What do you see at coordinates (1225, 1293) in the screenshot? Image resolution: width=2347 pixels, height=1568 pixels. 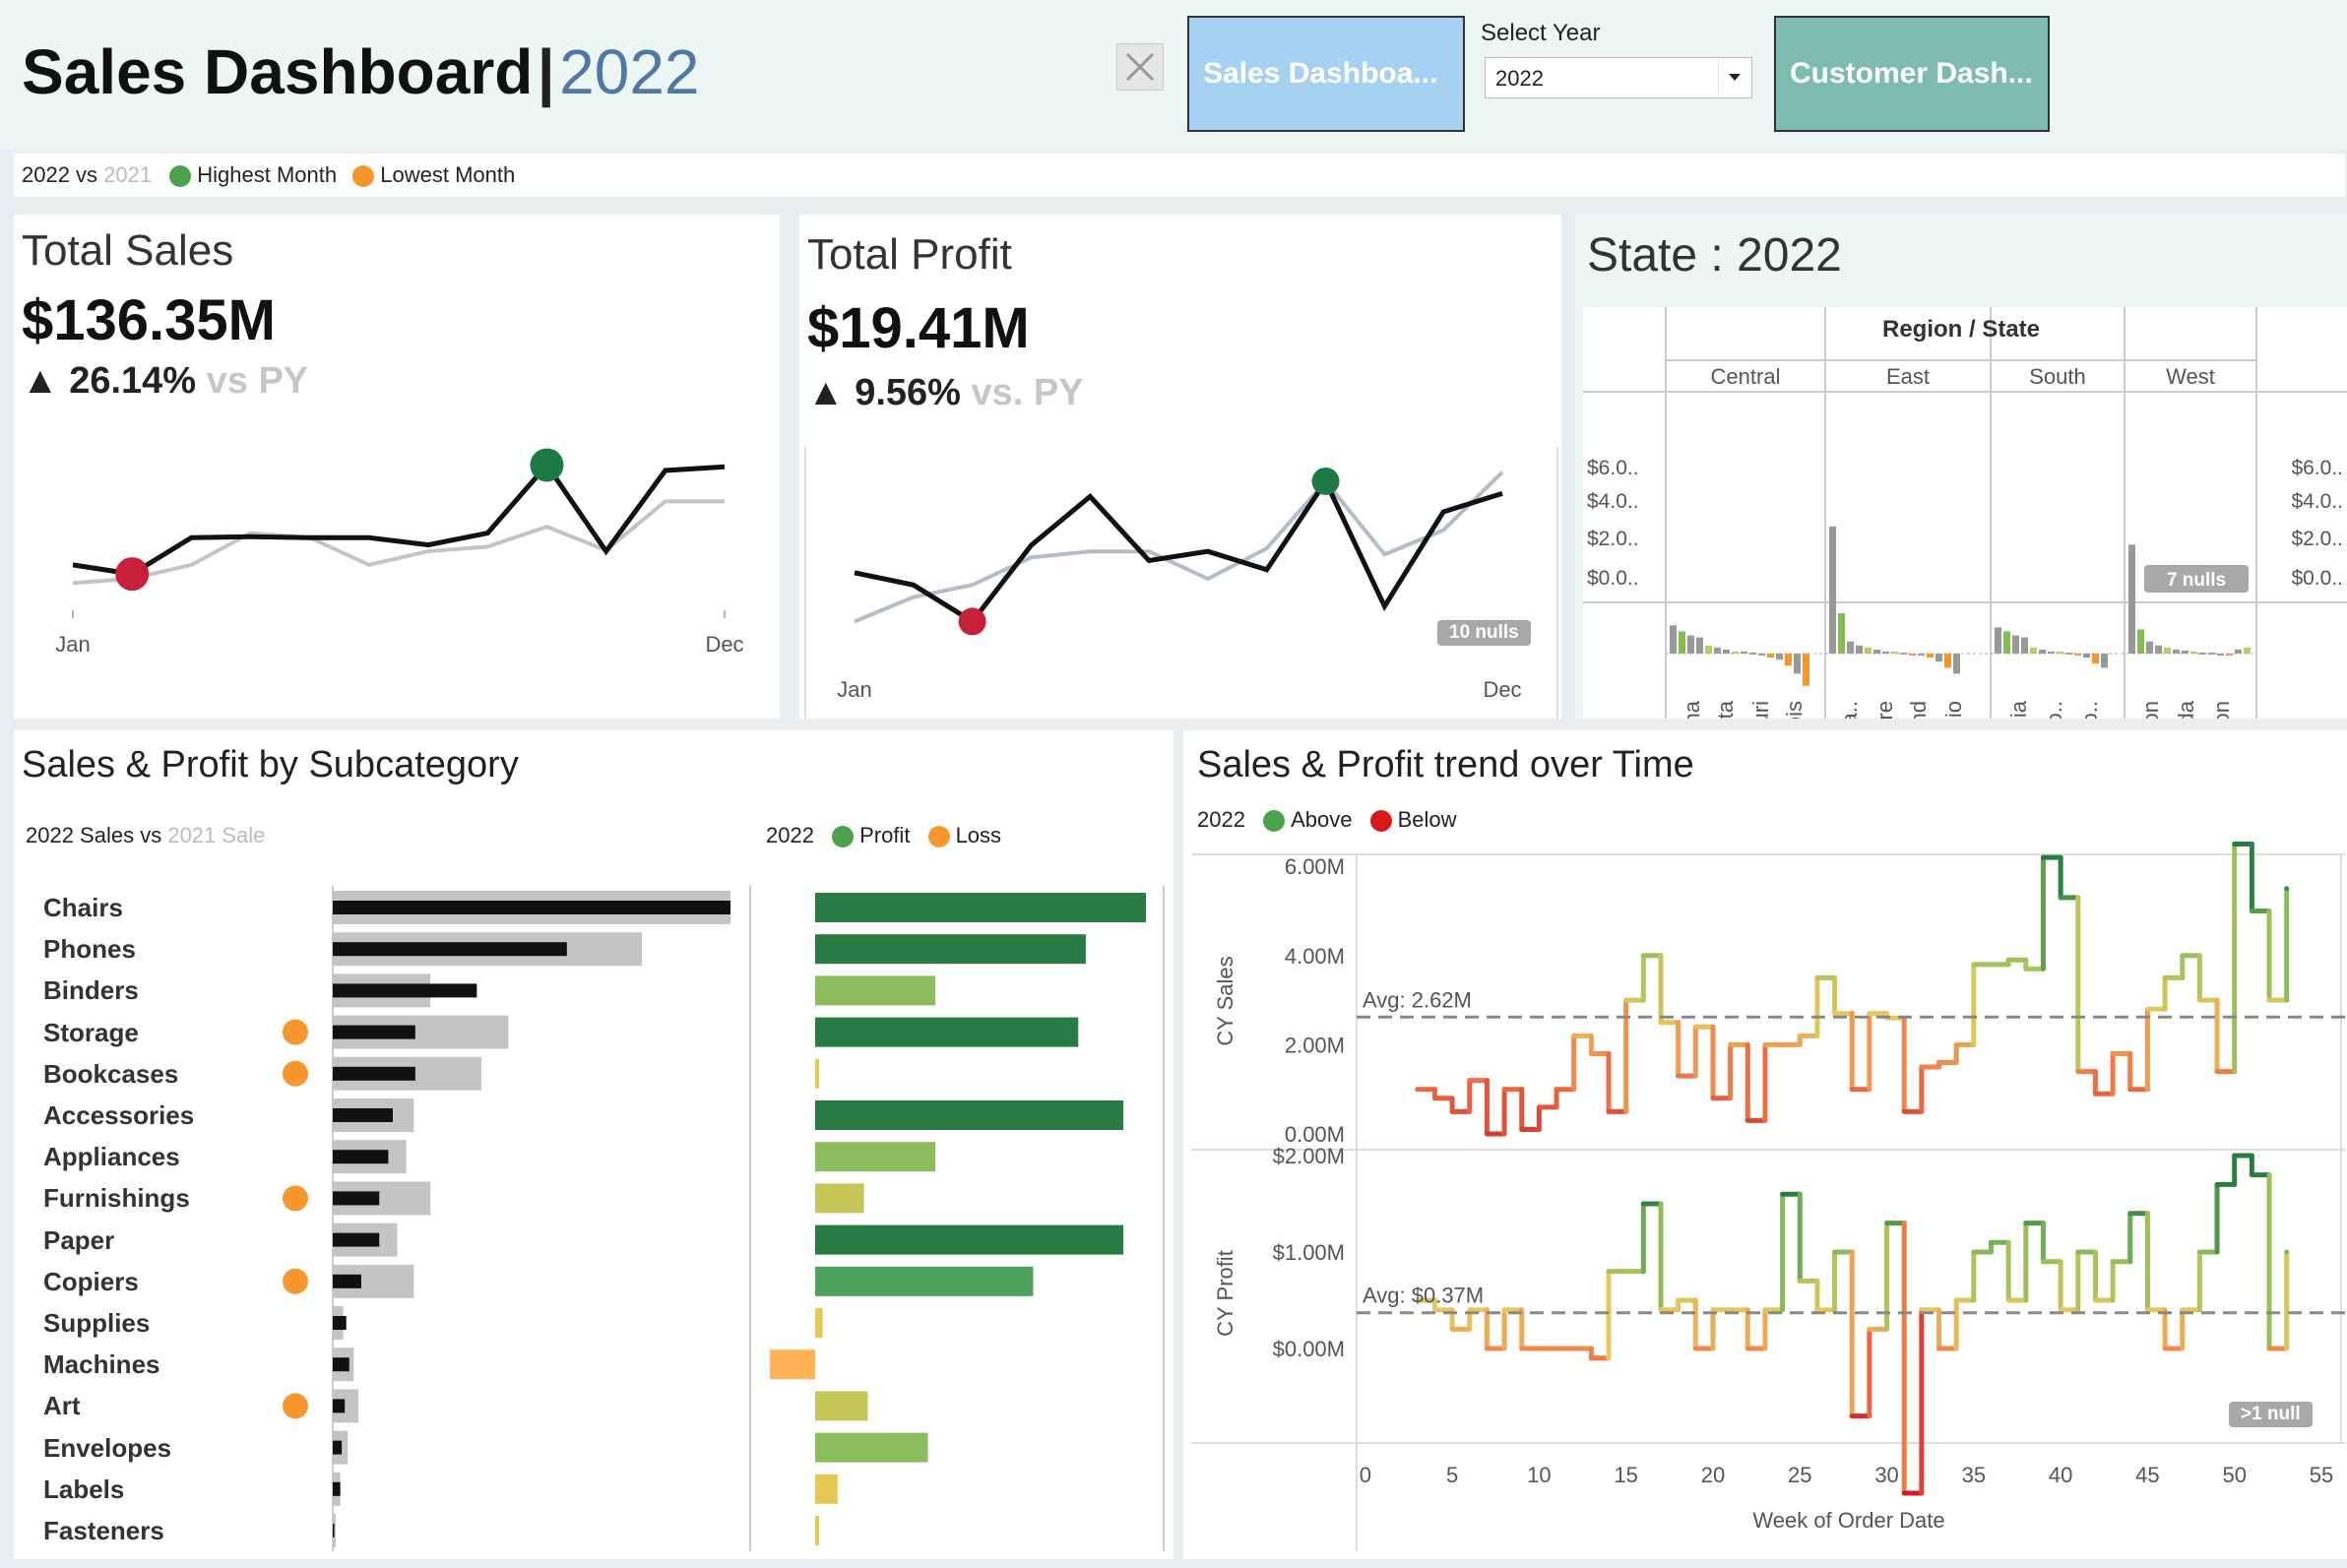 I see `profit-axis-label: CY Profit` at bounding box center [1225, 1293].